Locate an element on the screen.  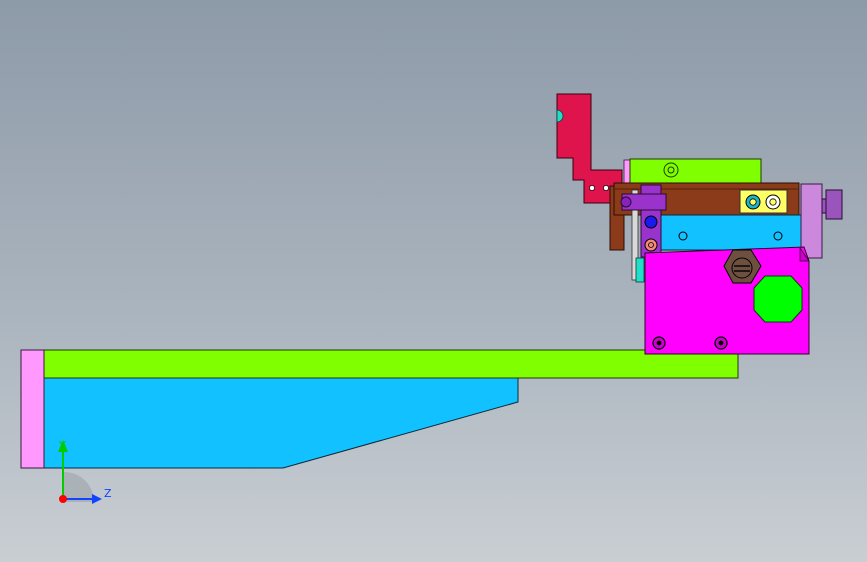
port-left-inner is located at coordinates (753, 202).